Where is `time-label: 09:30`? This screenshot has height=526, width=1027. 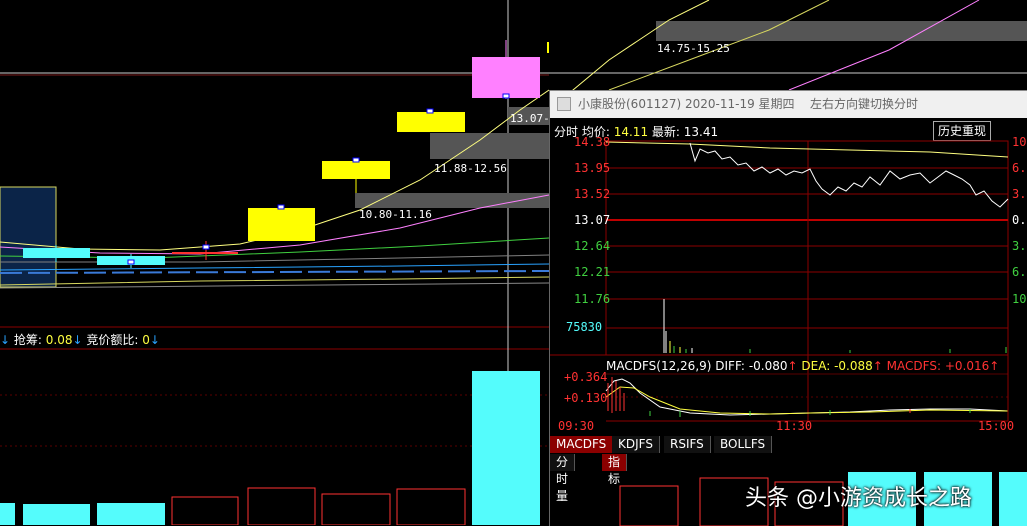 time-label: 09:30 is located at coordinates (576, 426).